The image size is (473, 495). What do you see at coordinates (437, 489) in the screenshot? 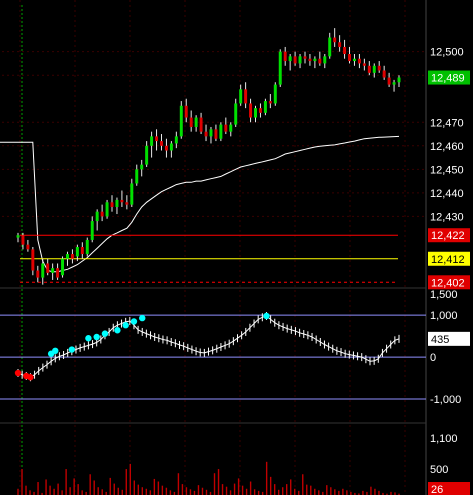
I see `volume-value-badge: 26` at bounding box center [437, 489].